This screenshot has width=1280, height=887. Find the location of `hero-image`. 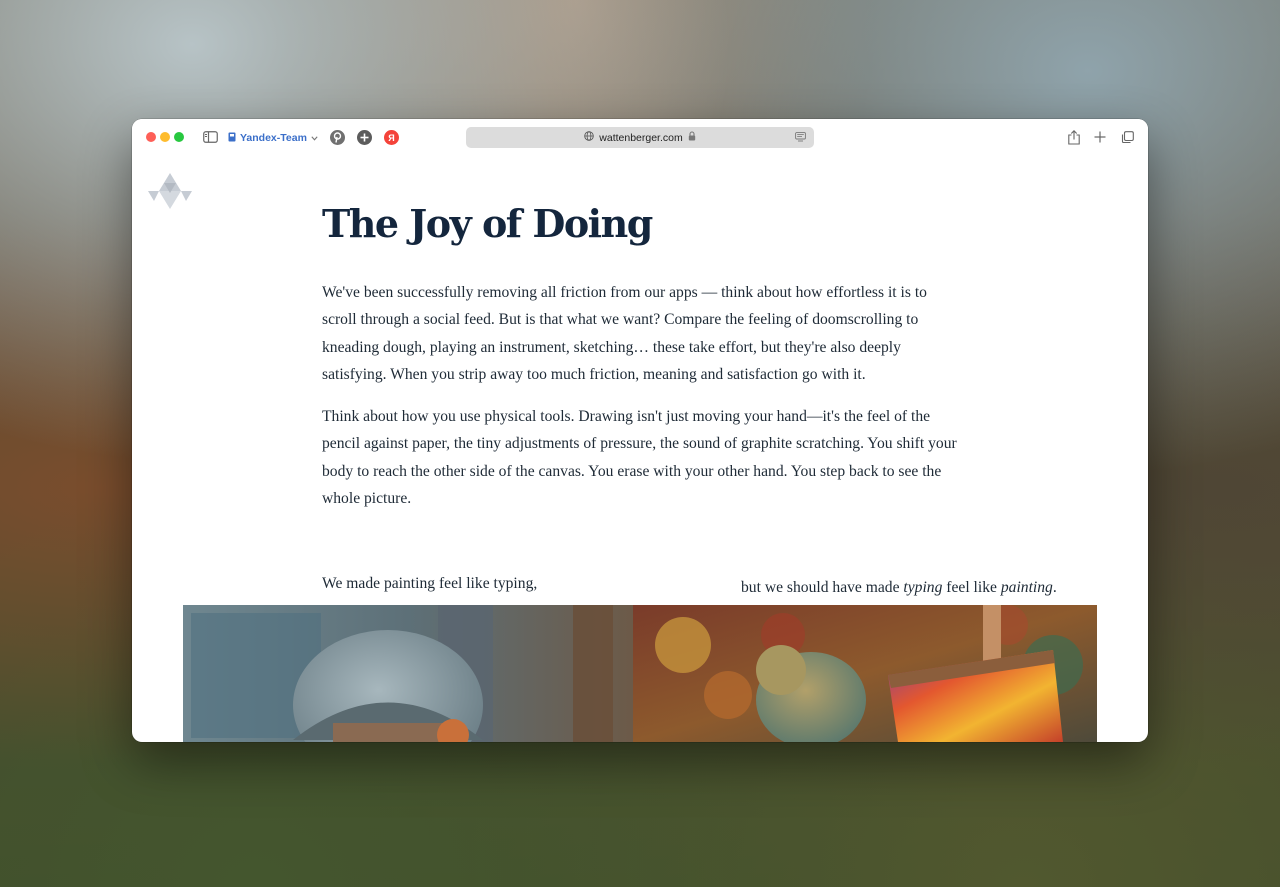

hero-image is located at coordinates (640, 673).